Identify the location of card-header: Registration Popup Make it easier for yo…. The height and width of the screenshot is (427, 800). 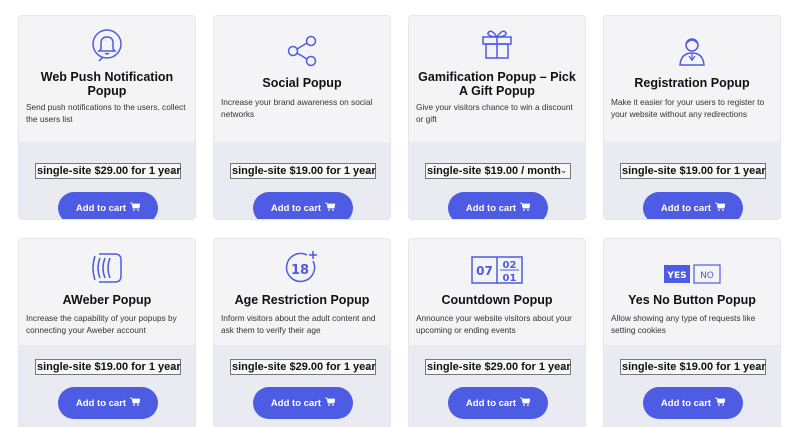
(692, 79).